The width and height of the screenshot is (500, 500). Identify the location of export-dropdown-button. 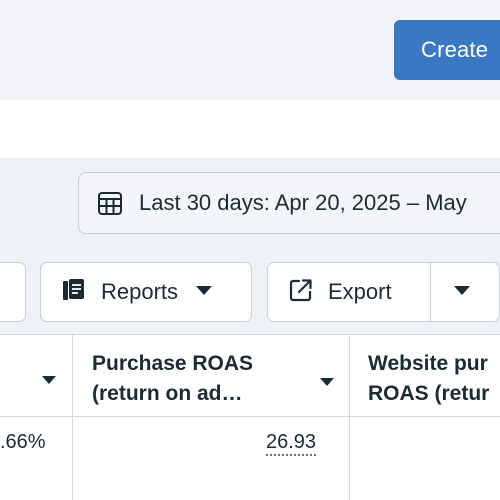
(465, 292).